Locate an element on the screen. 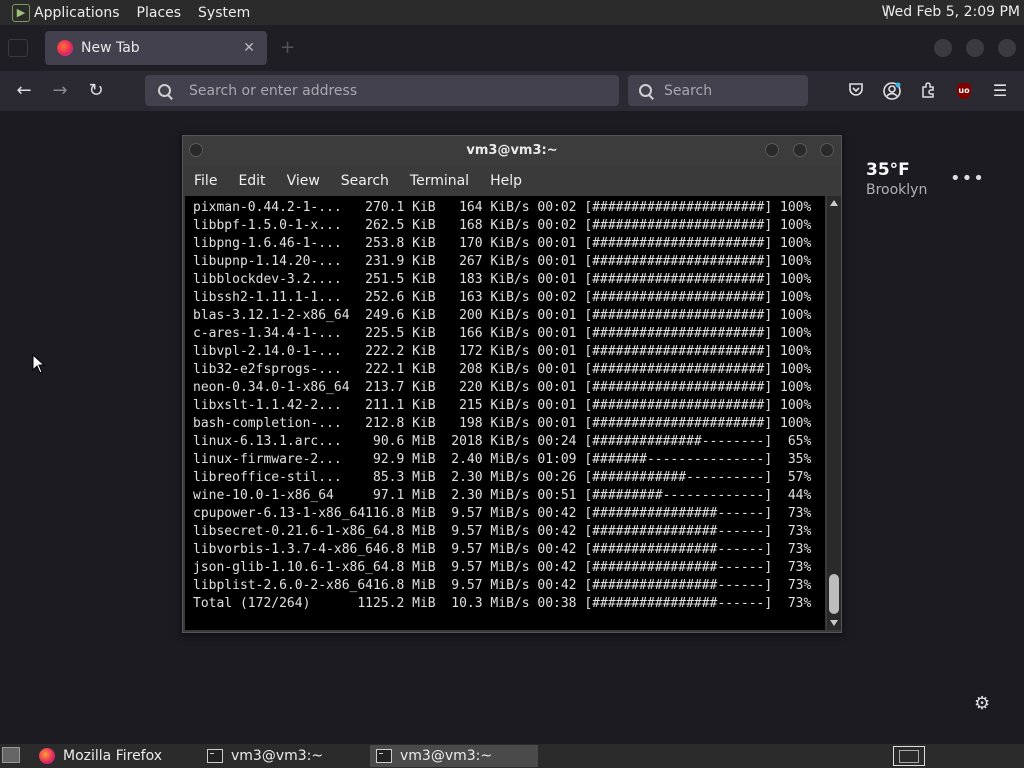  menu-help: Help is located at coordinates (506, 181).